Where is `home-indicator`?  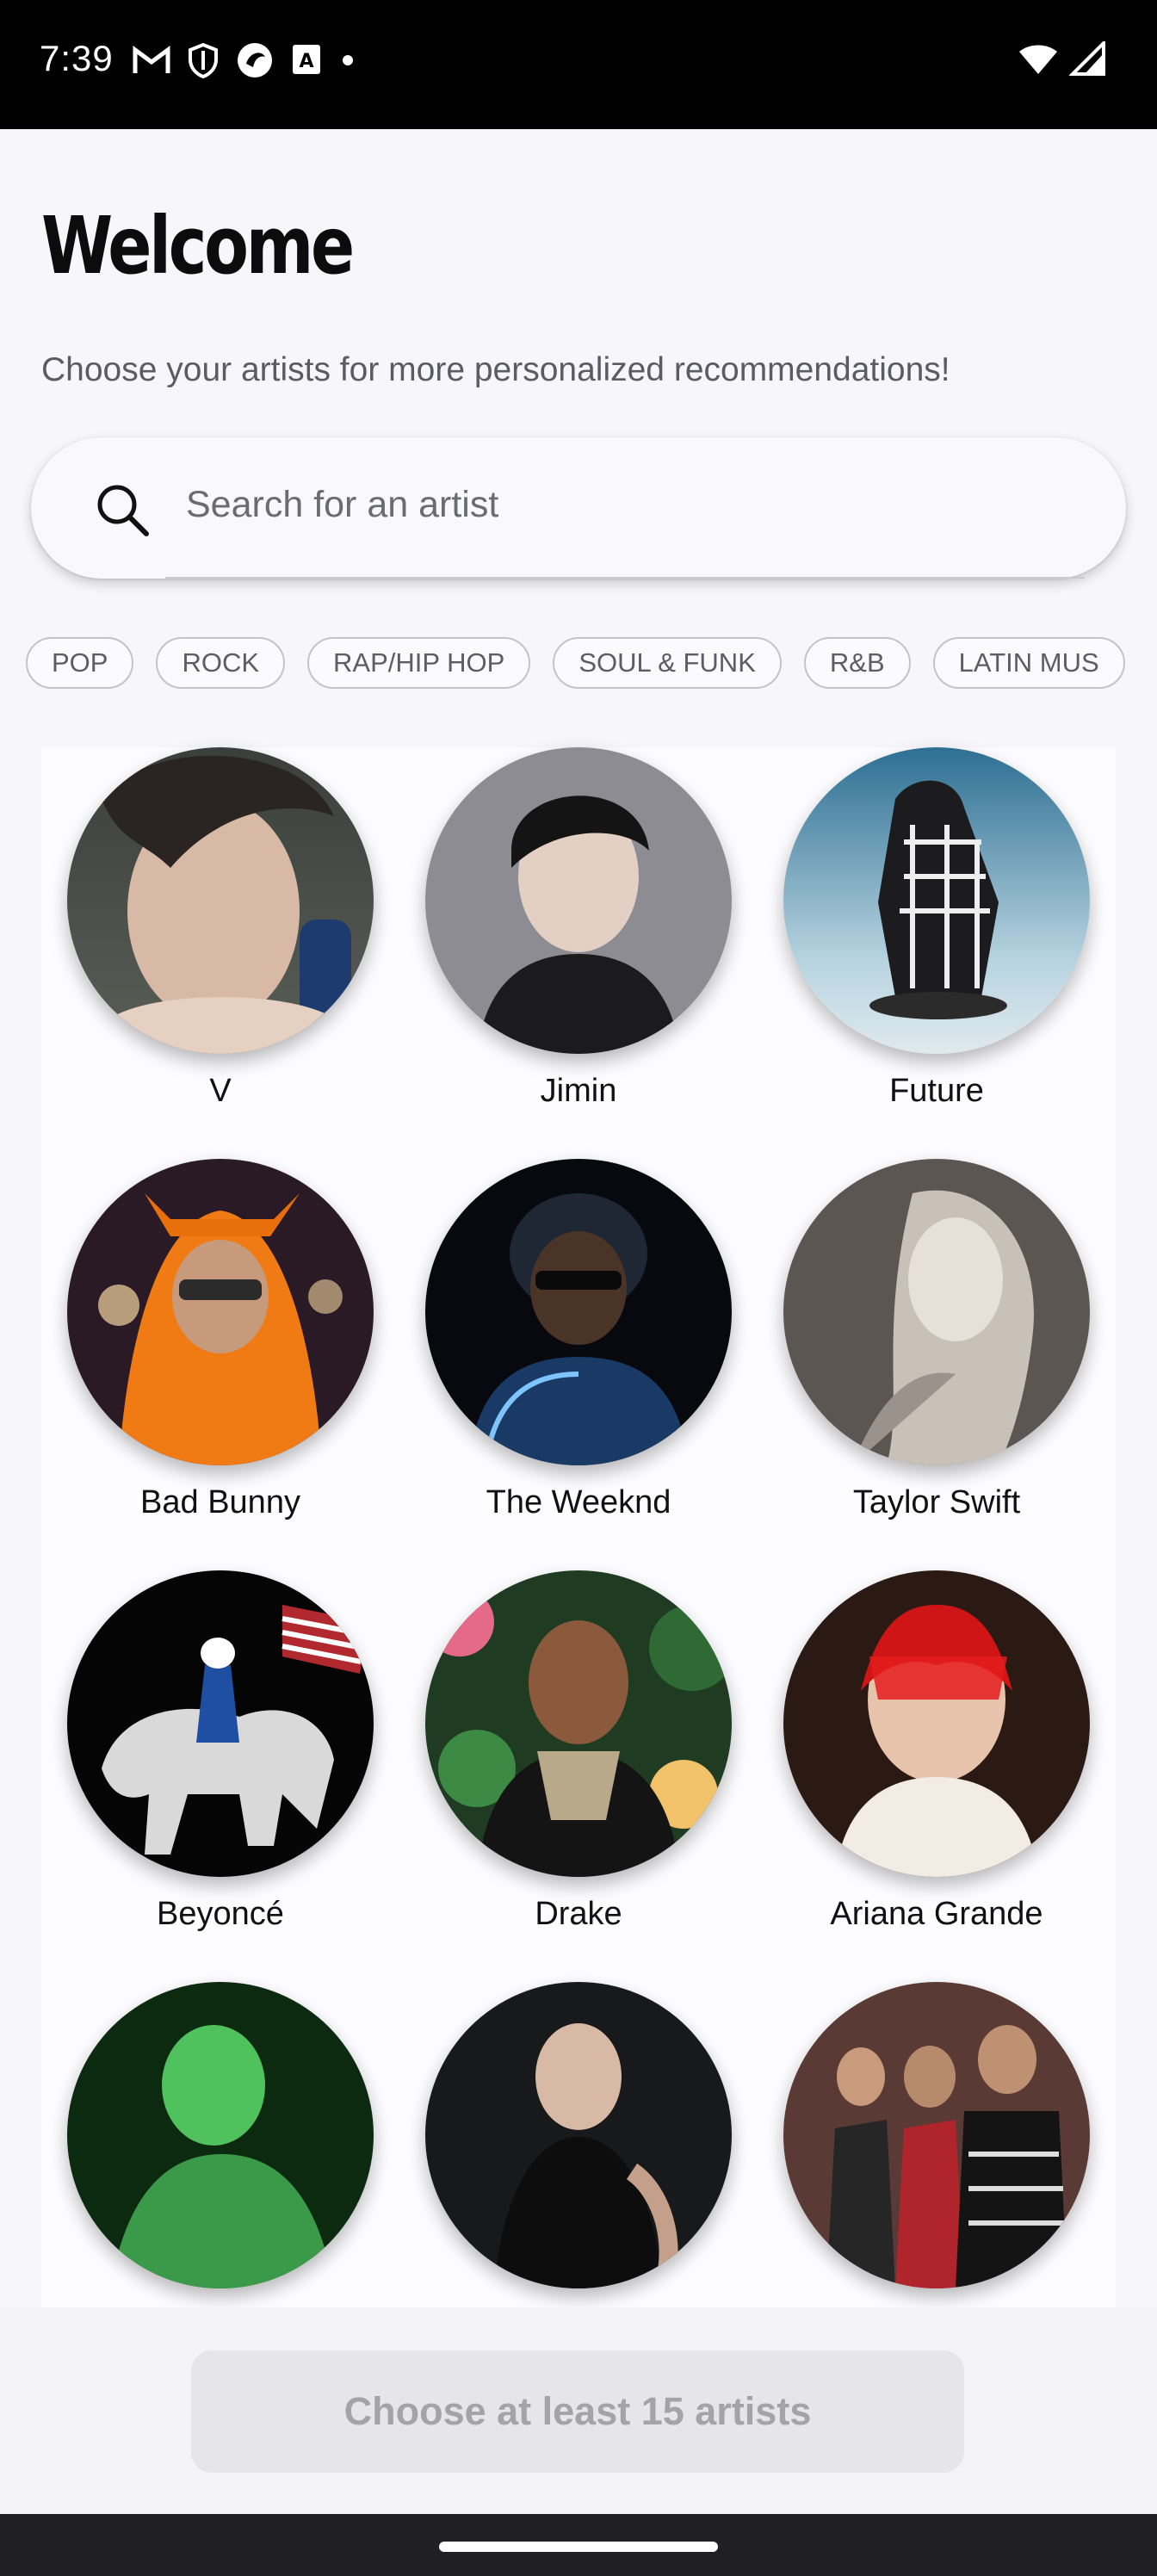
home-indicator is located at coordinates (579, 2547).